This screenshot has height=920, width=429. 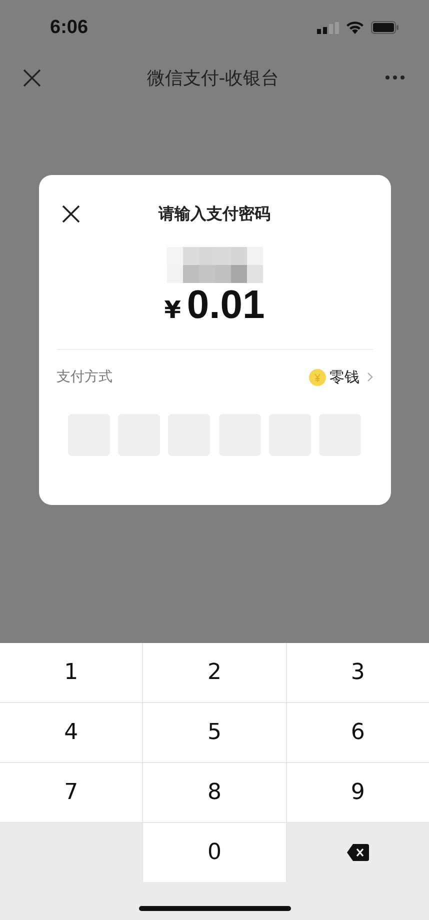 I want to click on page-title: 微信支付-收银台, so click(x=213, y=78).